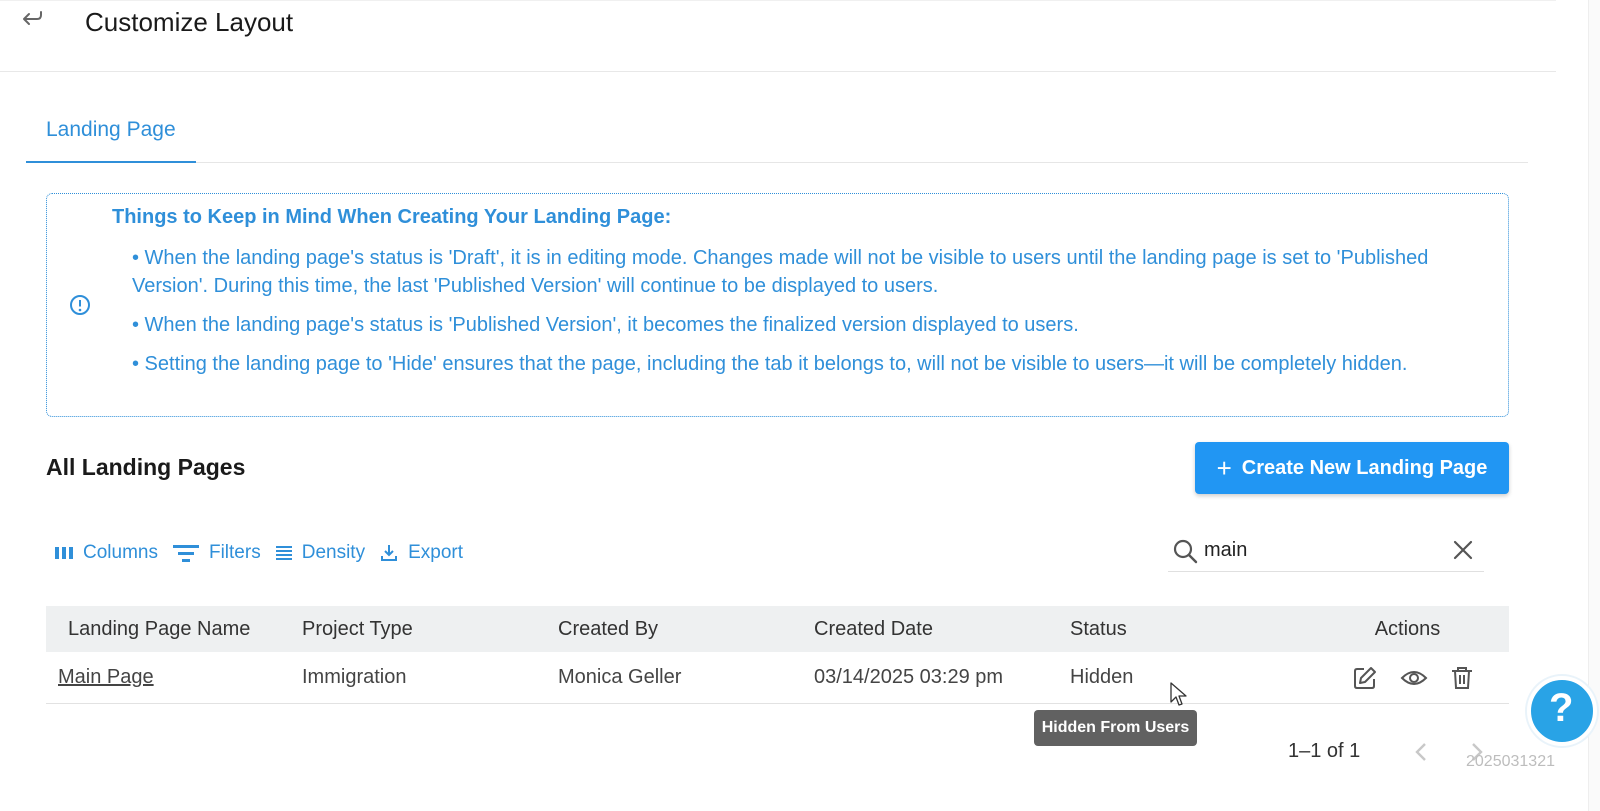  What do you see at coordinates (186, 553) in the screenshot?
I see `filter-icon` at bounding box center [186, 553].